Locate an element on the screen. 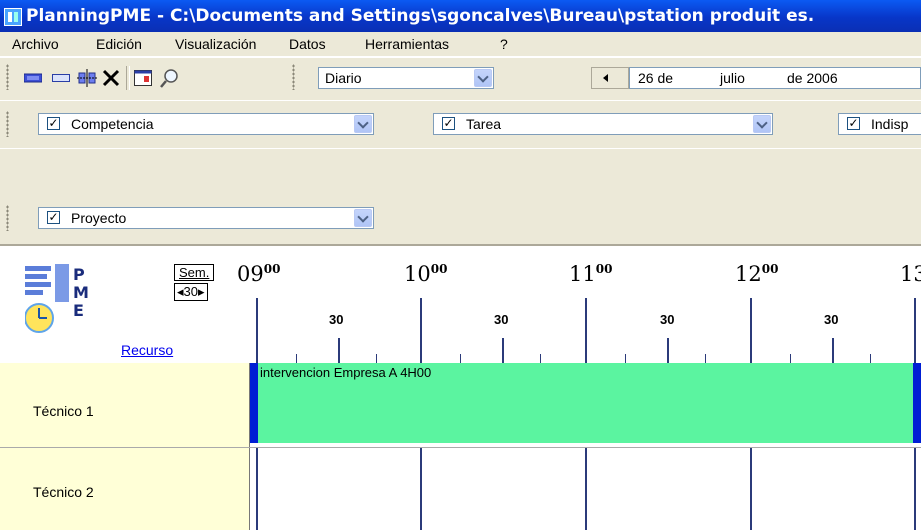 This screenshot has width=921, height=530. filter-toolbar: ✓ Competencia ✓ Tarea ✓ Indisp is located at coordinates (460, 124).